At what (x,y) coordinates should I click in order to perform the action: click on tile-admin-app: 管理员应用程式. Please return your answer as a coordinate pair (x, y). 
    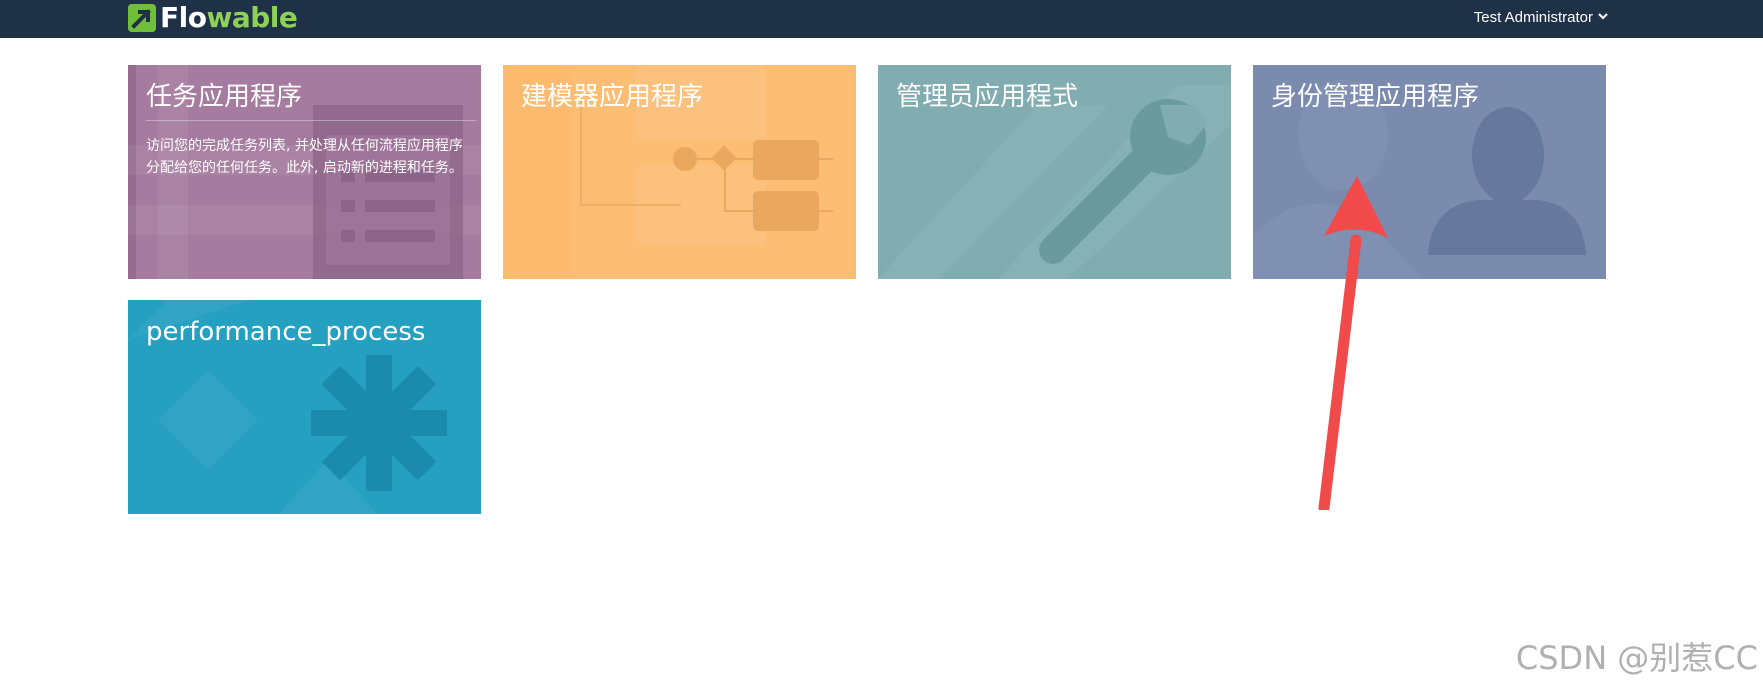
    Looking at the image, I should click on (1054, 172).